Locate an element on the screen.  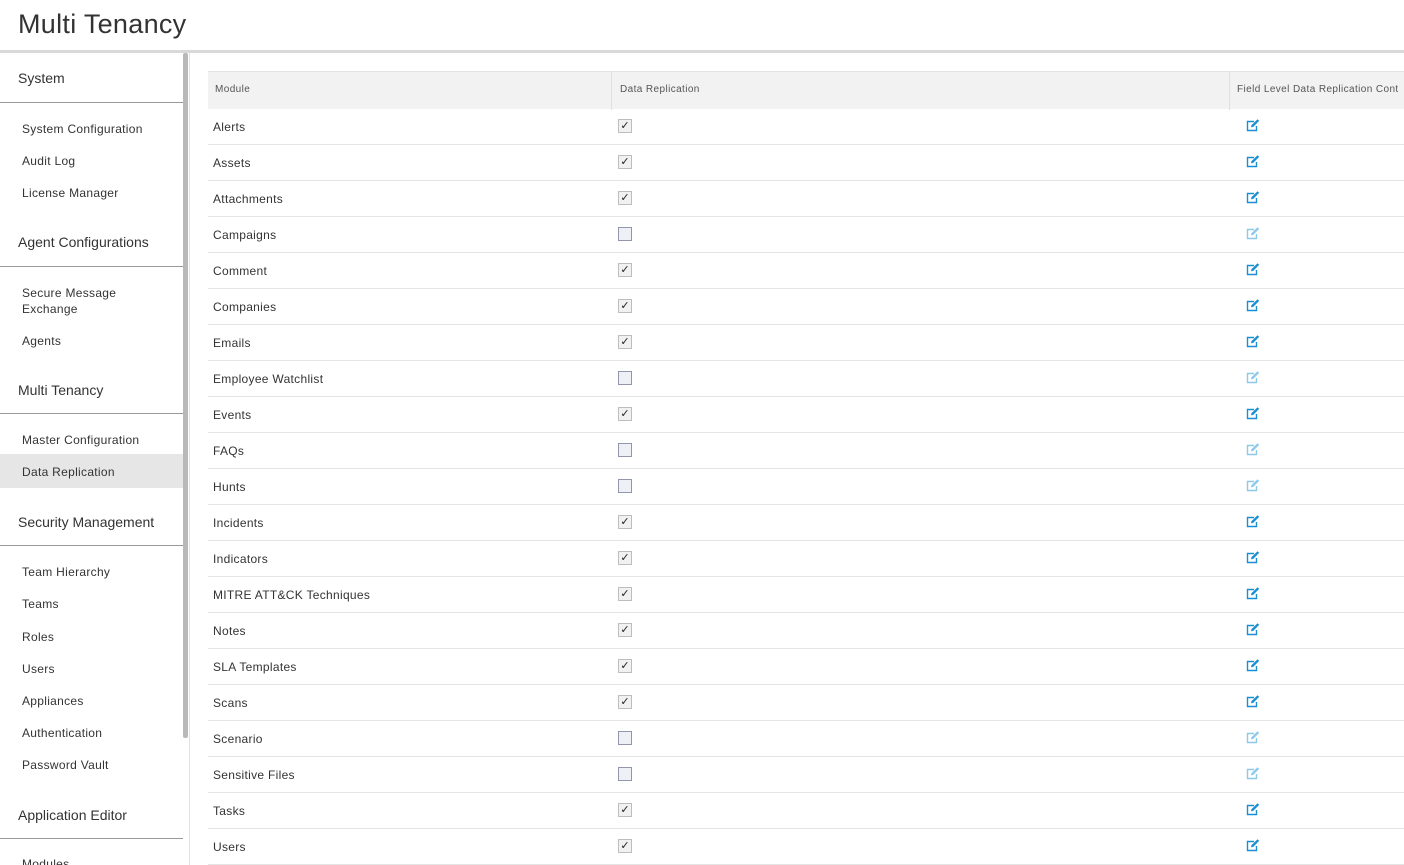
sidebar-section-application-editor: Application Editor is located at coordinates (72, 815).